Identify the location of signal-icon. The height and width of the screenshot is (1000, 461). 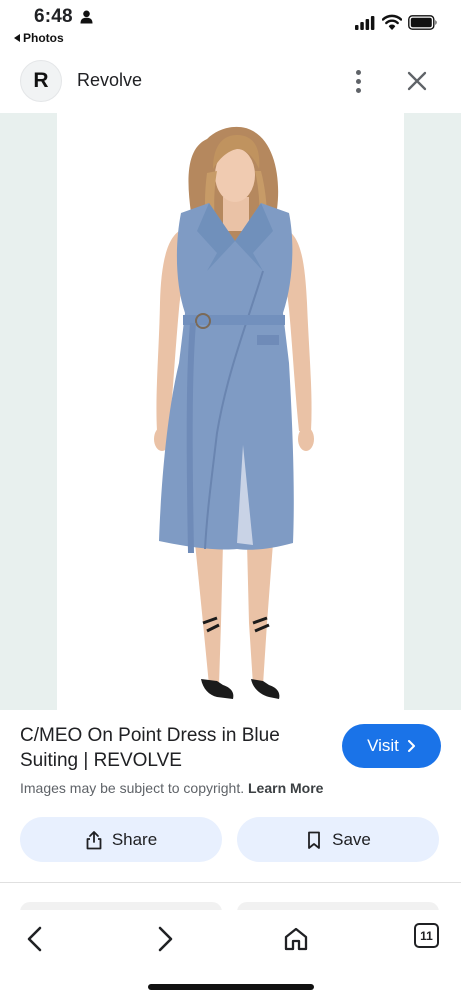
(365, 23).